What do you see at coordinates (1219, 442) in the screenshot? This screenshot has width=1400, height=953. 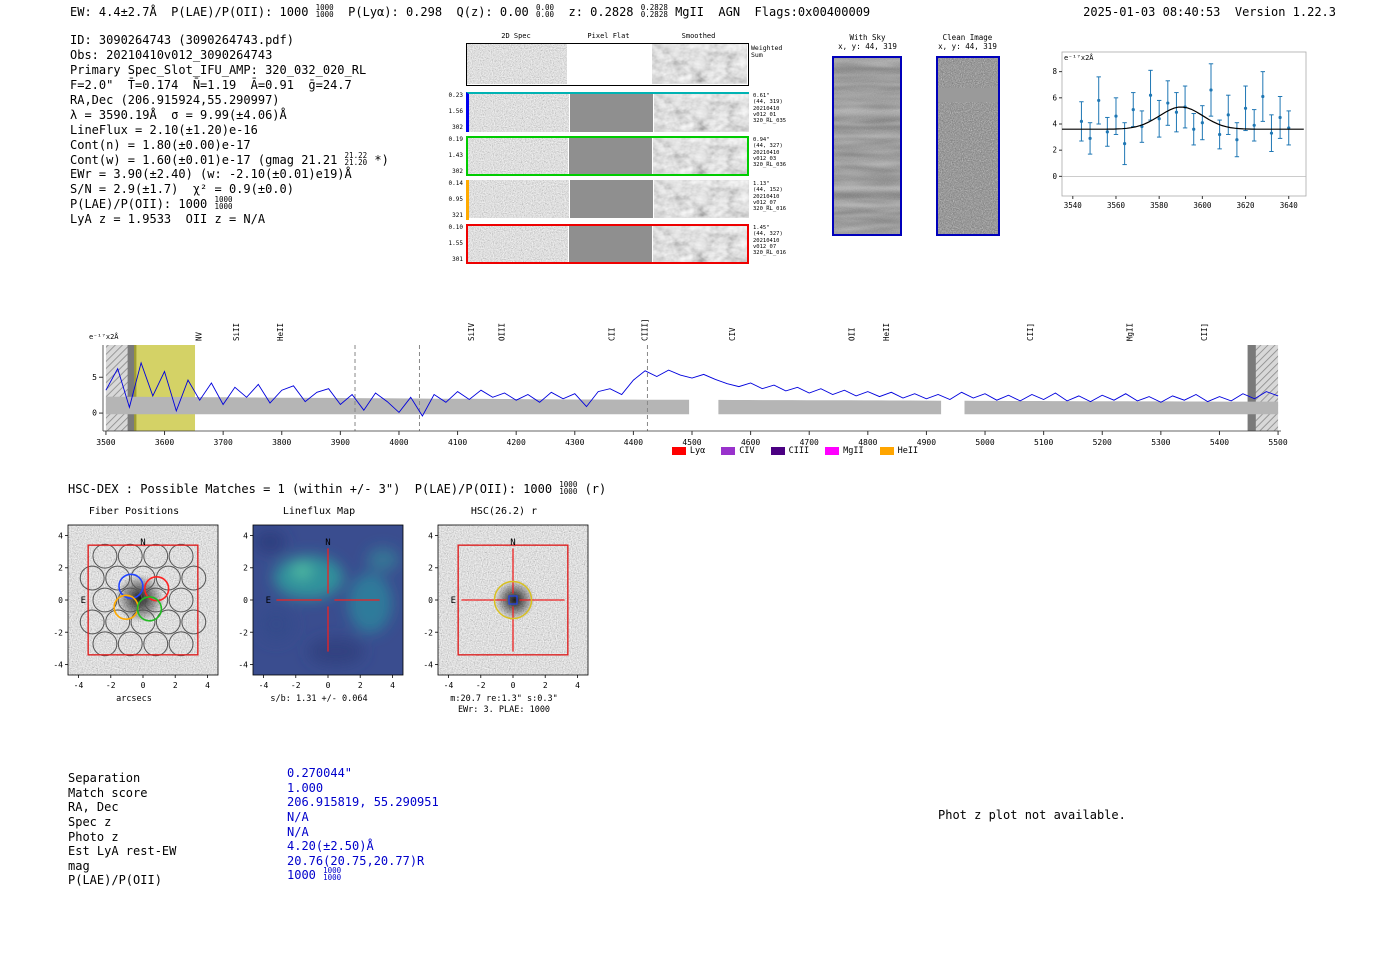 I see `svg-text: 5400` at bounding box center [1219, 442].